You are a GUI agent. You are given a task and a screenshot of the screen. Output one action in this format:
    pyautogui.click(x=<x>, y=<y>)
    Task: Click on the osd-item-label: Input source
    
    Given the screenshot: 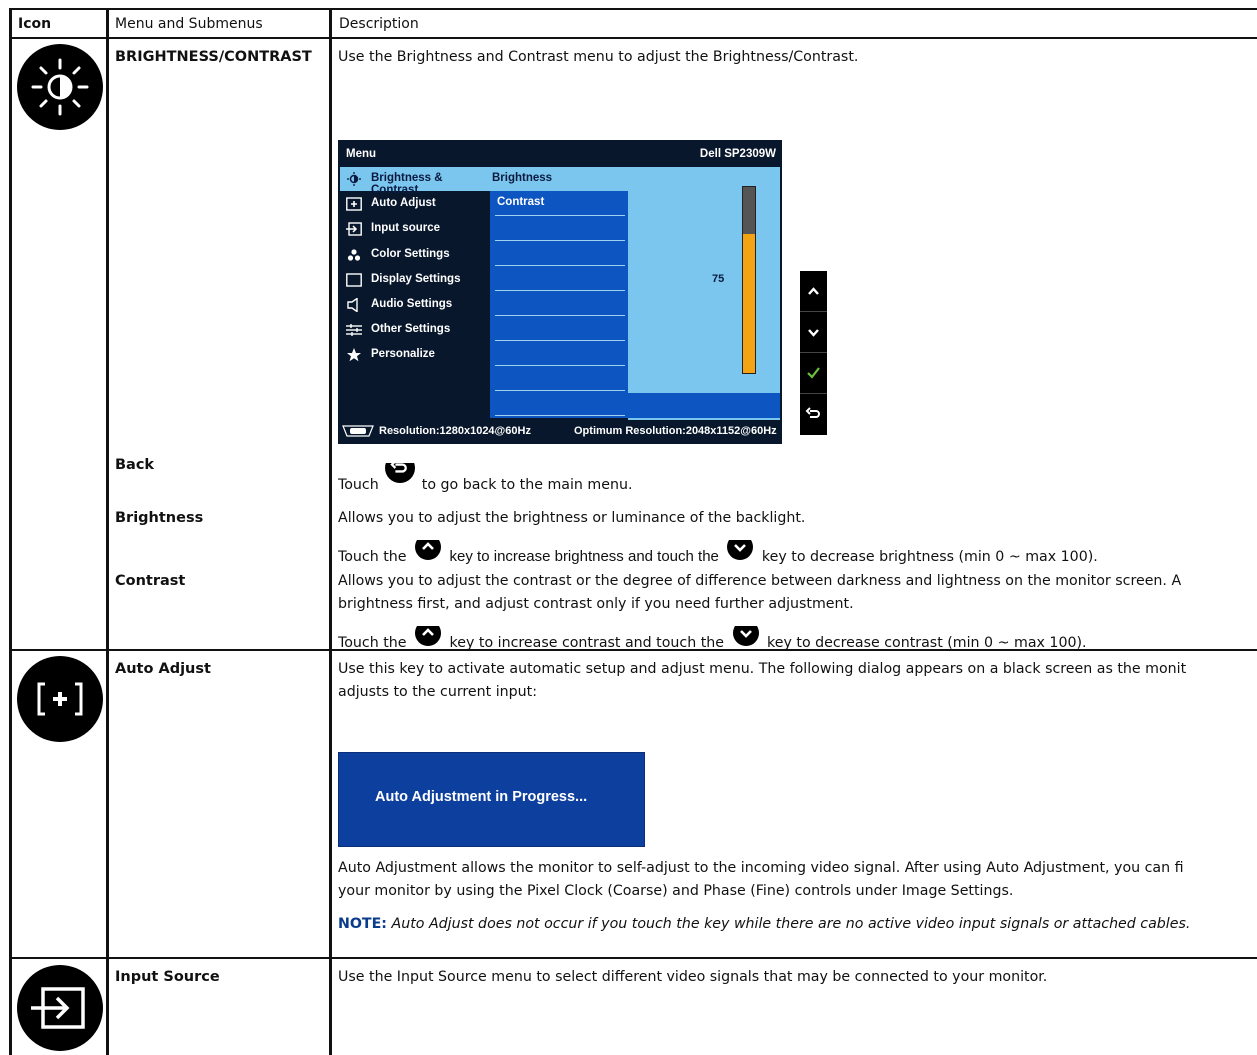 What is the action you would take?
    pyautogui.click(x=406, y=228)
    